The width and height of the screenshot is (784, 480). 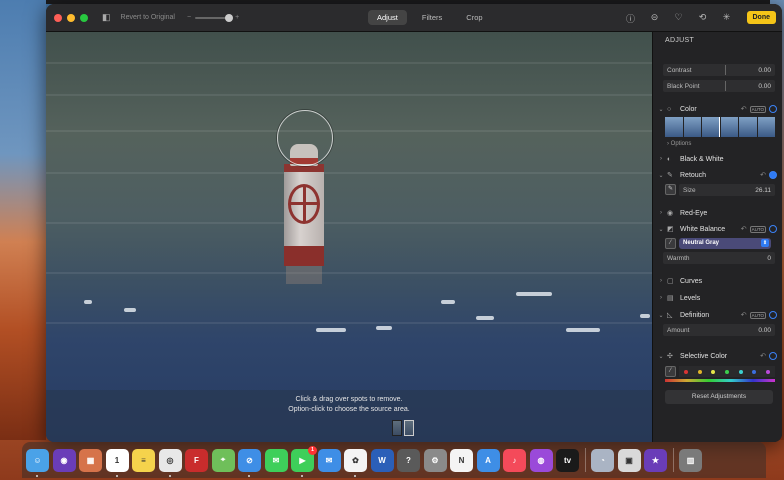 What do you see at coordinates (719, 86) in the screenshot?
I see `black-point-slider: Black Point 0.00` at bounding box center [719, 86].